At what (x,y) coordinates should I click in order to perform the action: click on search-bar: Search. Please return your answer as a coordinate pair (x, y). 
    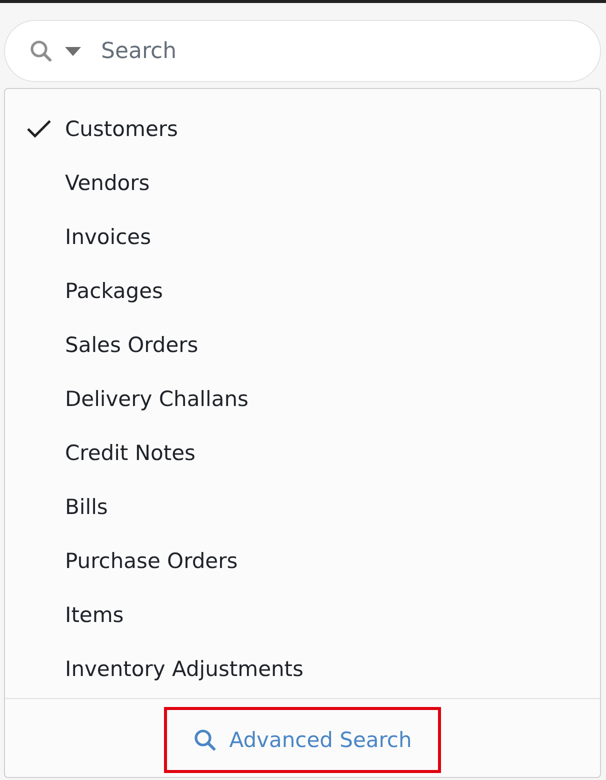
    Looking at the image, I should click on (302, 51).